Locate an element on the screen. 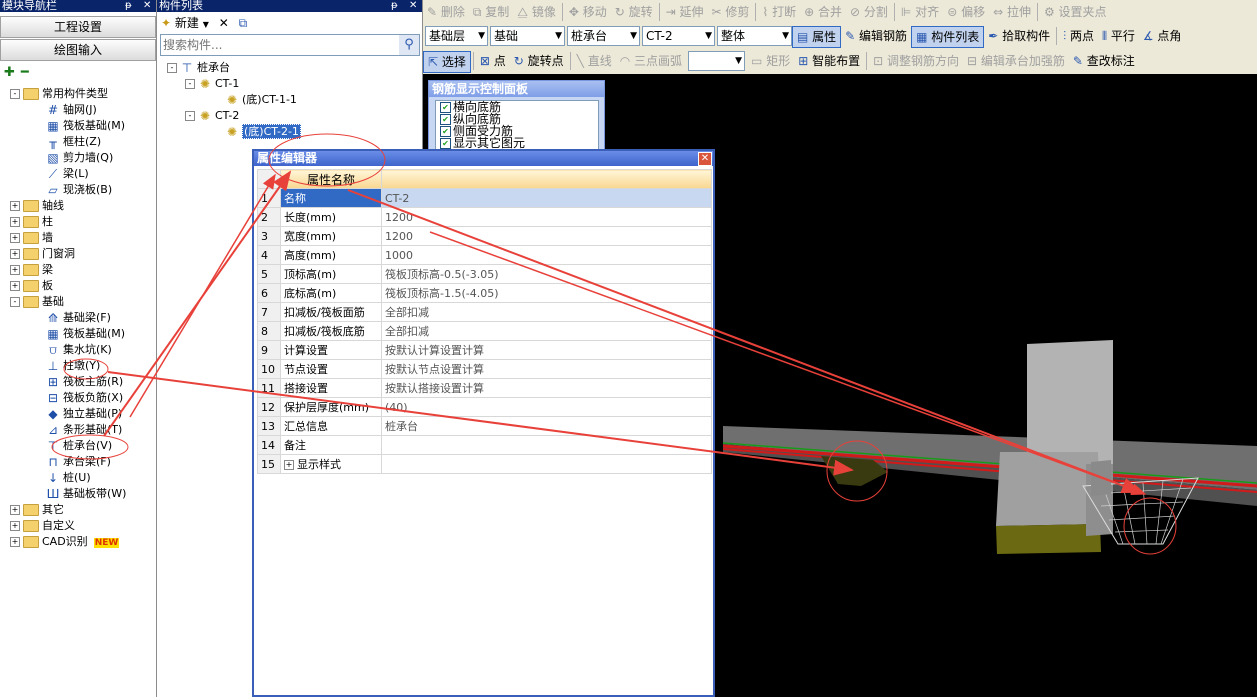  collapse-all-icon: ━ is located at coordinates (25, 72).